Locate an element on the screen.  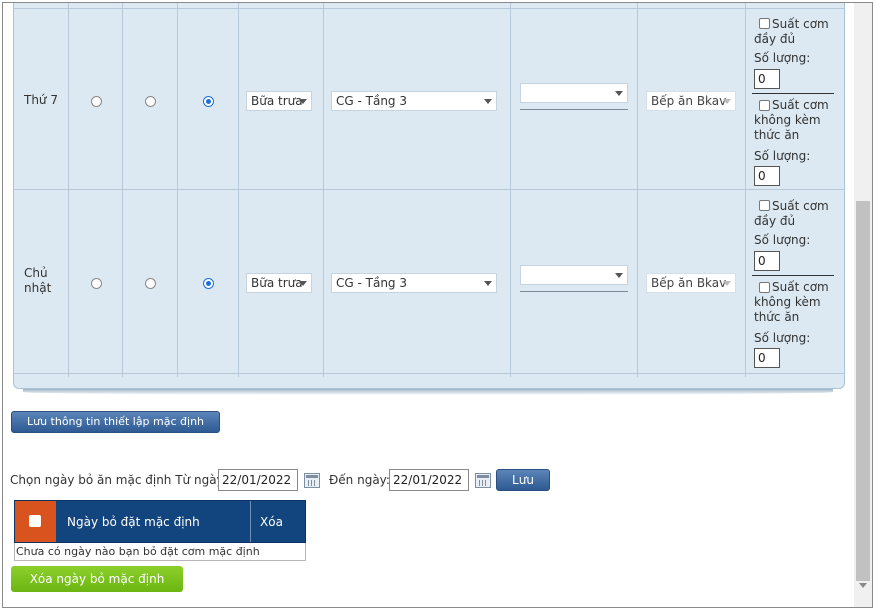
select-all-checkbox is located at coordinates (35, 521).